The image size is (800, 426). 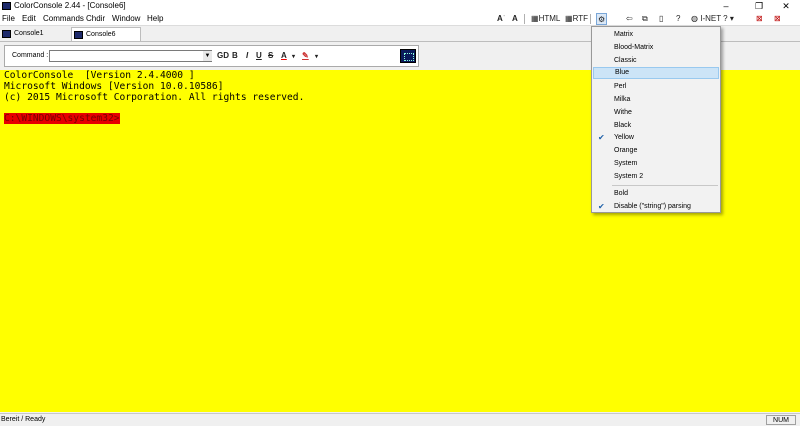 What do you see at coordinates (694, 18) in the screenshot?
I see `globe-icon: ◍` at bounding box center [694, 18].